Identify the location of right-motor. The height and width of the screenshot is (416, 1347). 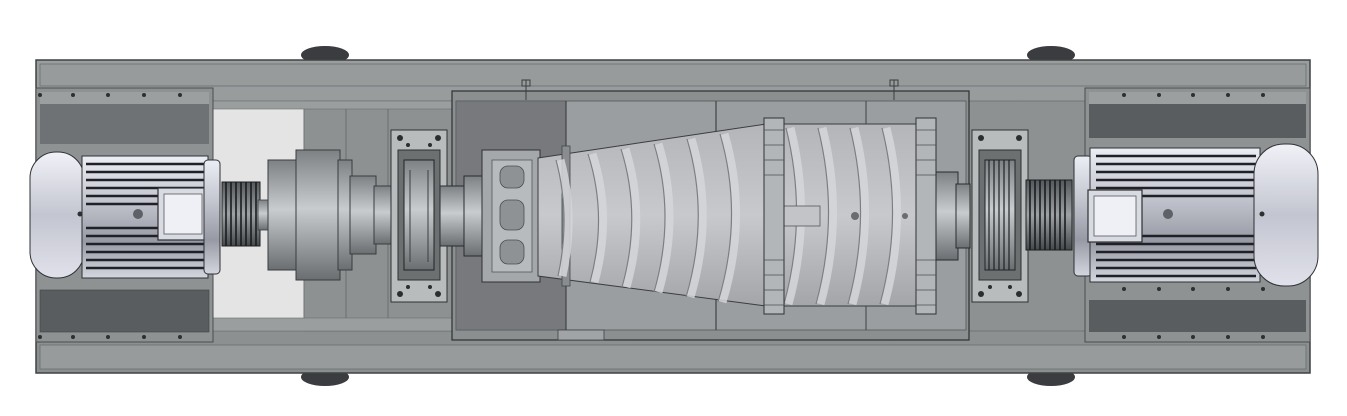
(1196, 215).